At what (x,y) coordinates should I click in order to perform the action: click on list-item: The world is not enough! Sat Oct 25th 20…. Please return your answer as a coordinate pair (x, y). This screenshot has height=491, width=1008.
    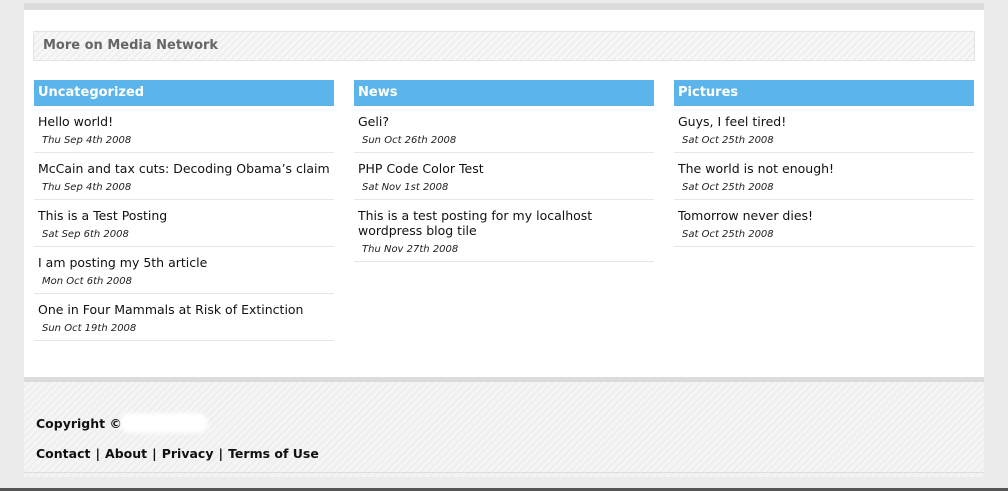
    Looking at the image, I should click on (824, 176).